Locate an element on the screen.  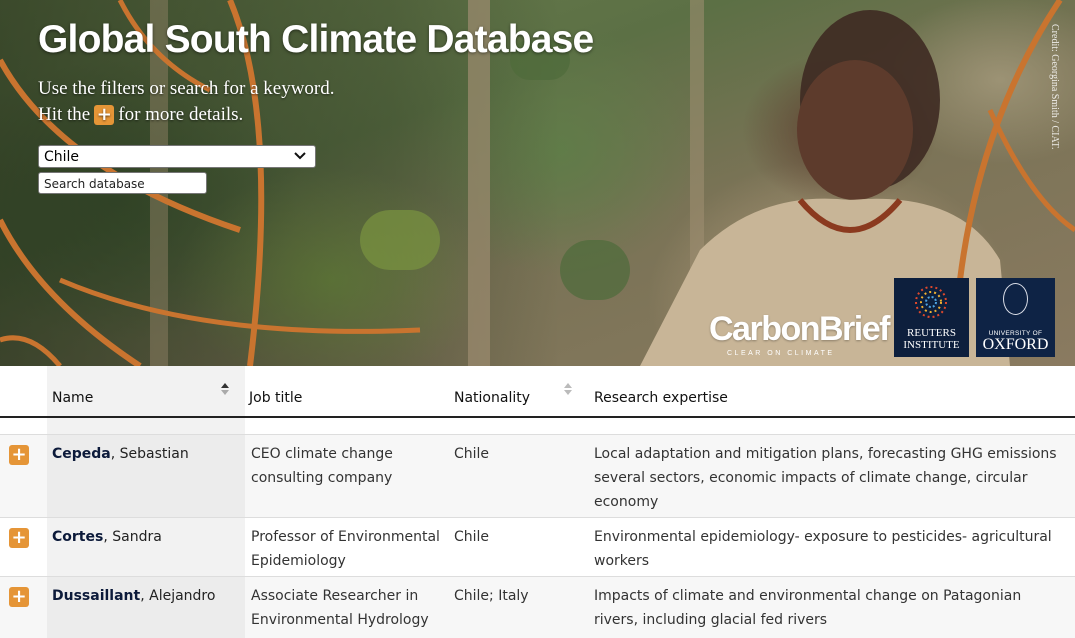
oxford-logo: UNIVERSITY OF OXFORD is located at coordinates (1015, 317).